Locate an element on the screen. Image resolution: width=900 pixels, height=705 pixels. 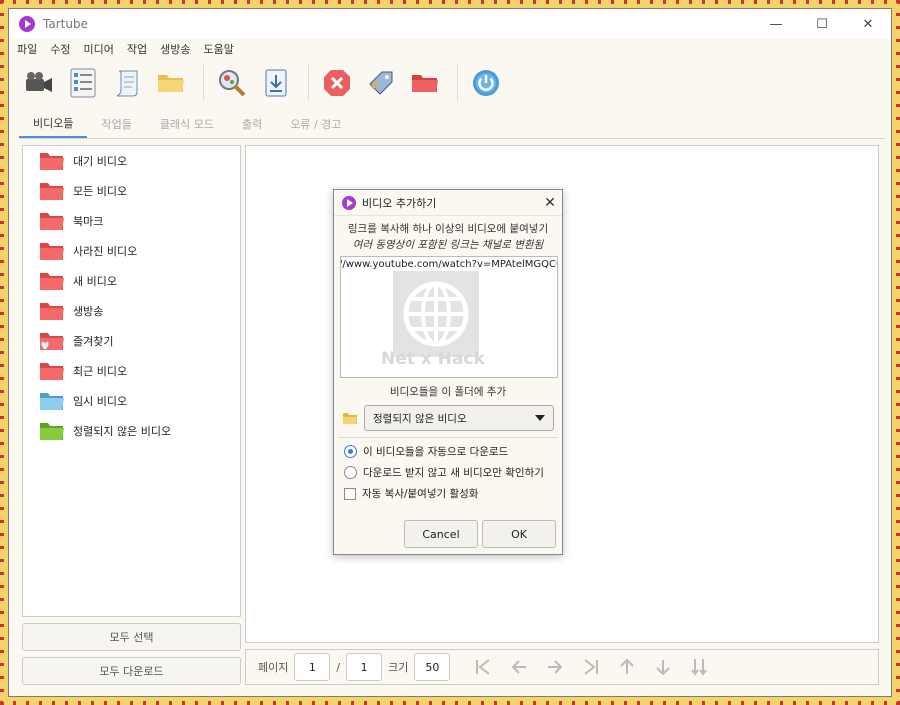
last-page-icon is located at coordinates (591, 667).